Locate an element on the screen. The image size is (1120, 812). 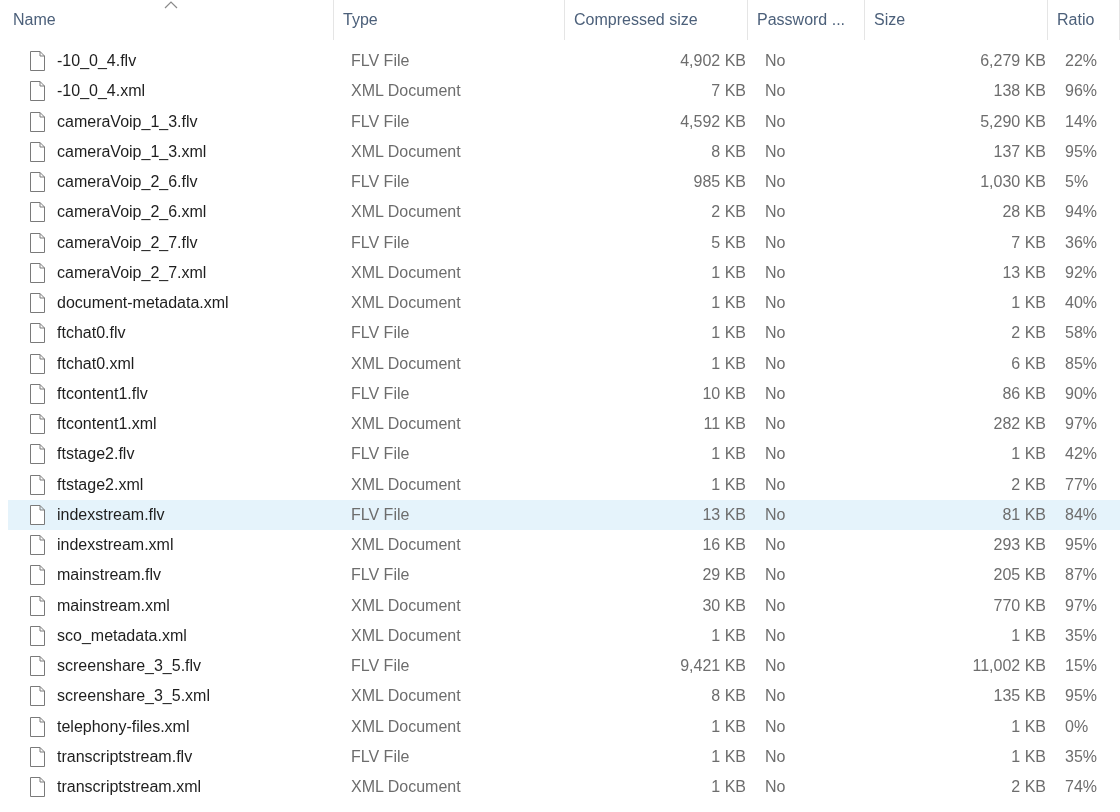
file-row: telephony-files.xml XML Document 1 KB No 1 KB 0% is located at coordinates (564, 726).